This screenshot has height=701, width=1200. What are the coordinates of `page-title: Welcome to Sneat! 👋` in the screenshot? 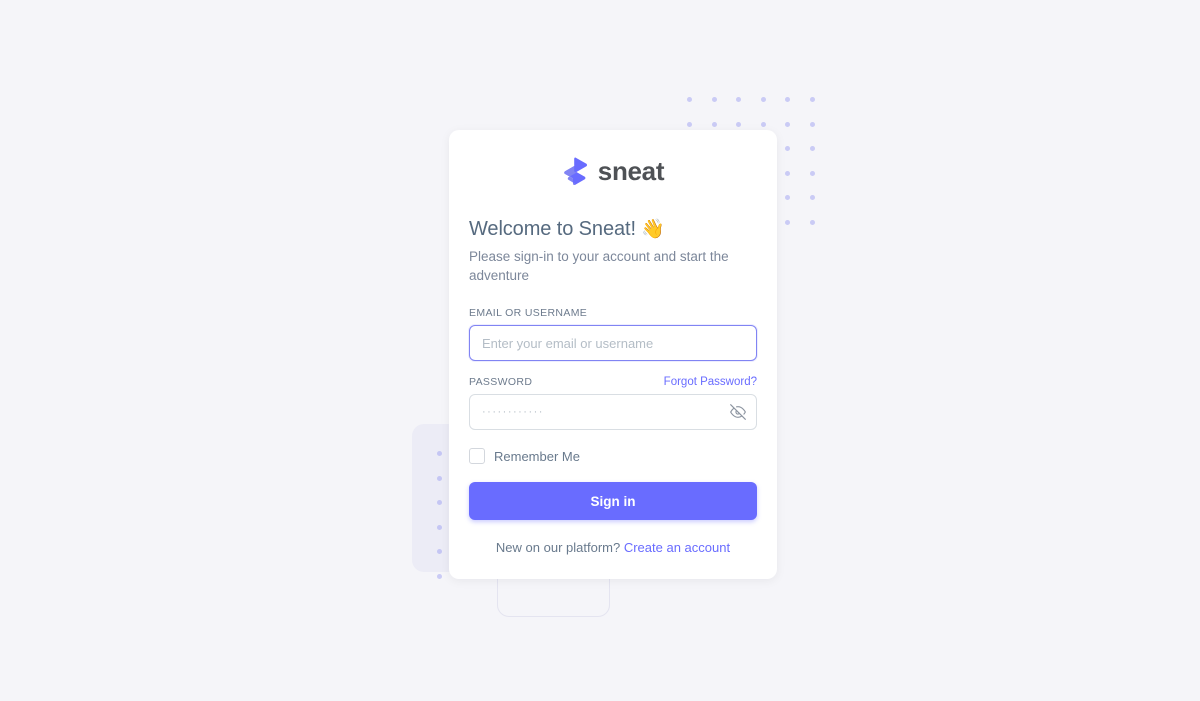 It's located at (613, 229).